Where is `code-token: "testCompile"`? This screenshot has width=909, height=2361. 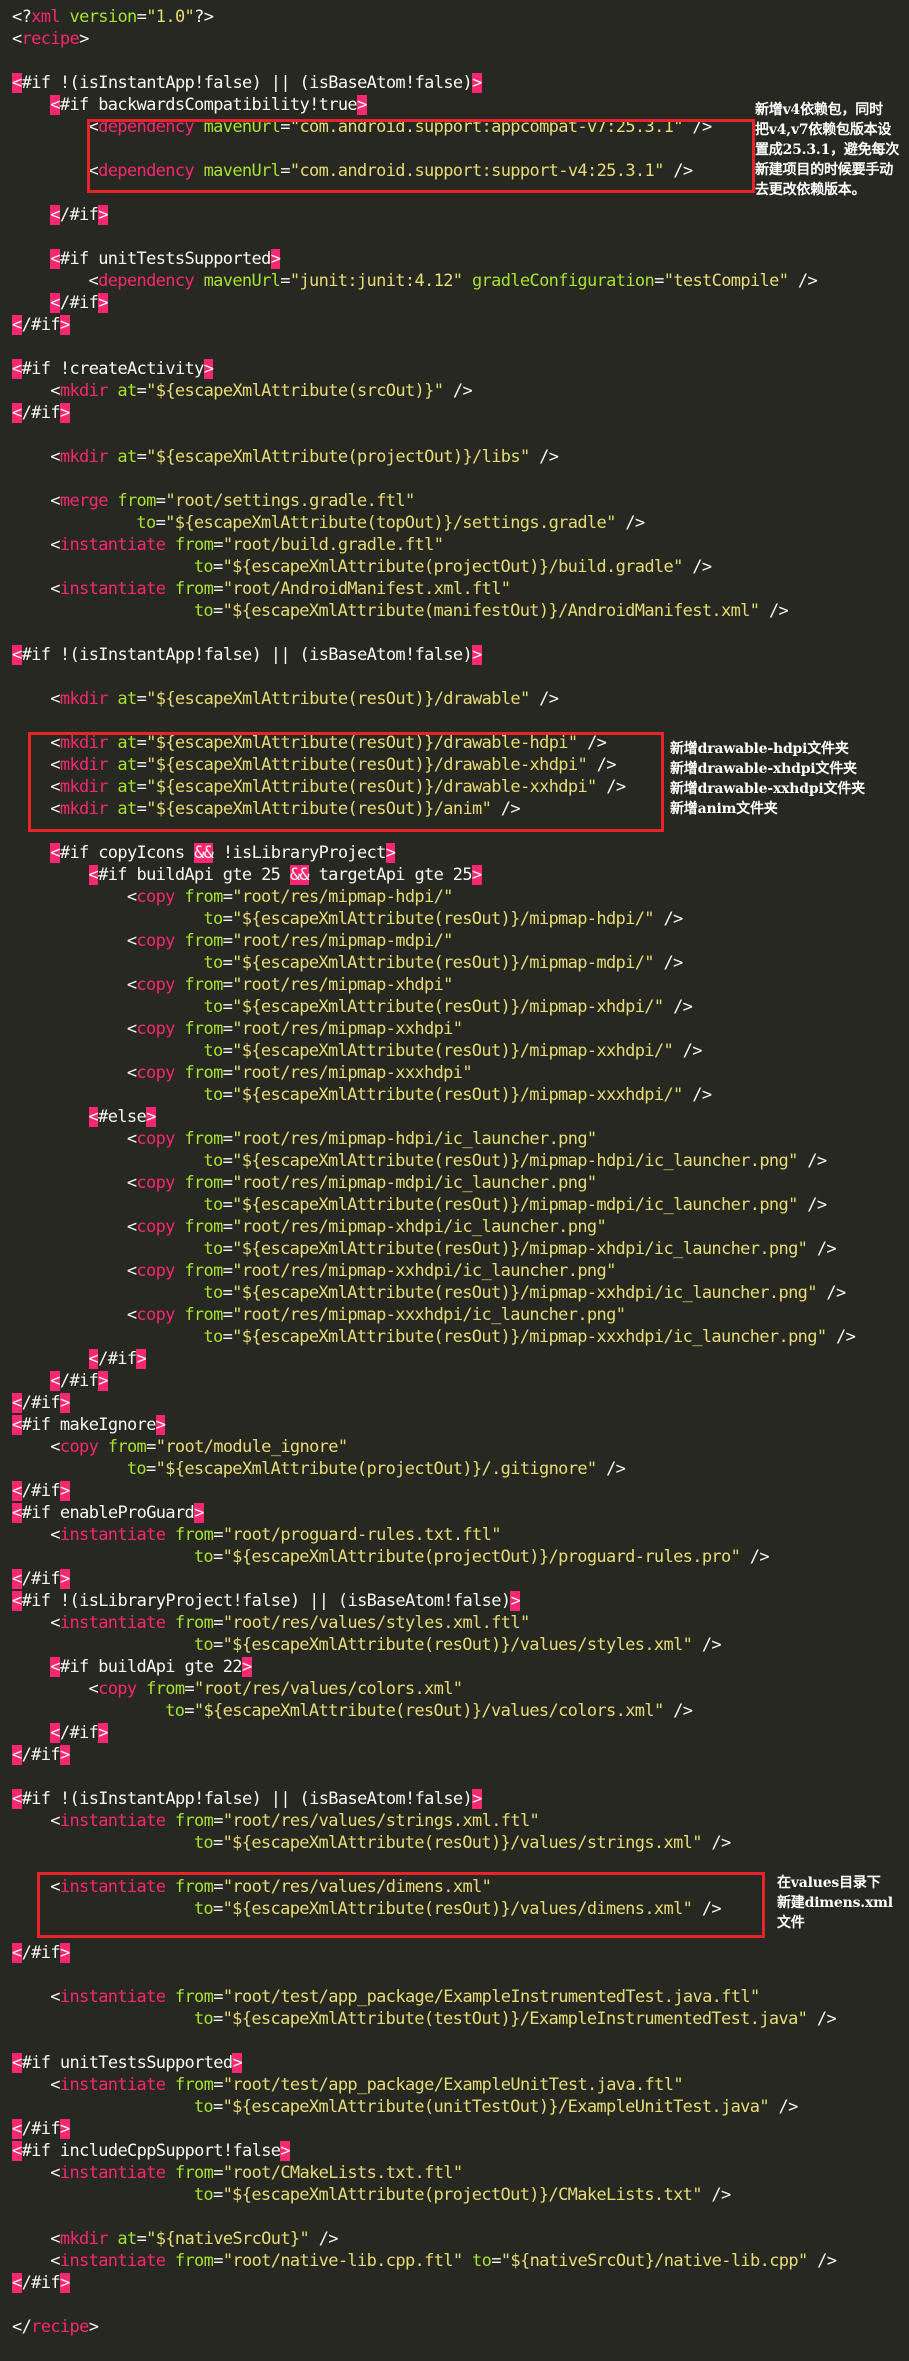
code-token: "testCompile" is located at coordinates (726, 281).